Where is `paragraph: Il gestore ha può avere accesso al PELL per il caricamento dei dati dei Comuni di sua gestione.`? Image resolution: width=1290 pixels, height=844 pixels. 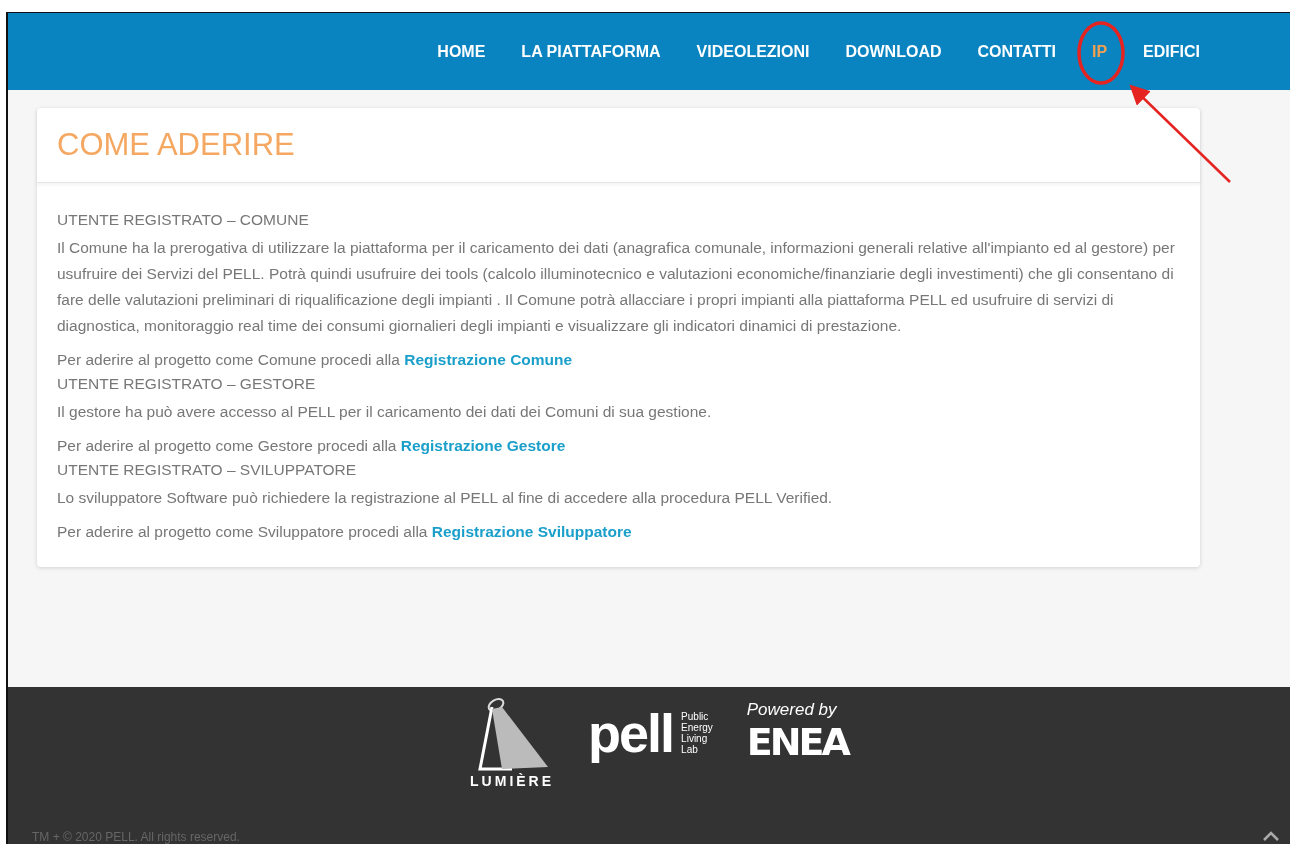 paragraph: Il gestore ha può avere accesso al PELL per il caricamento dei dati dei Comuni di sua gestione. is located at coordinates (385, 412).